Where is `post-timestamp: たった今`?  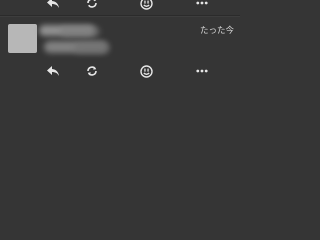
post-timestamp: たった今 is located at coordinates (216, 31).